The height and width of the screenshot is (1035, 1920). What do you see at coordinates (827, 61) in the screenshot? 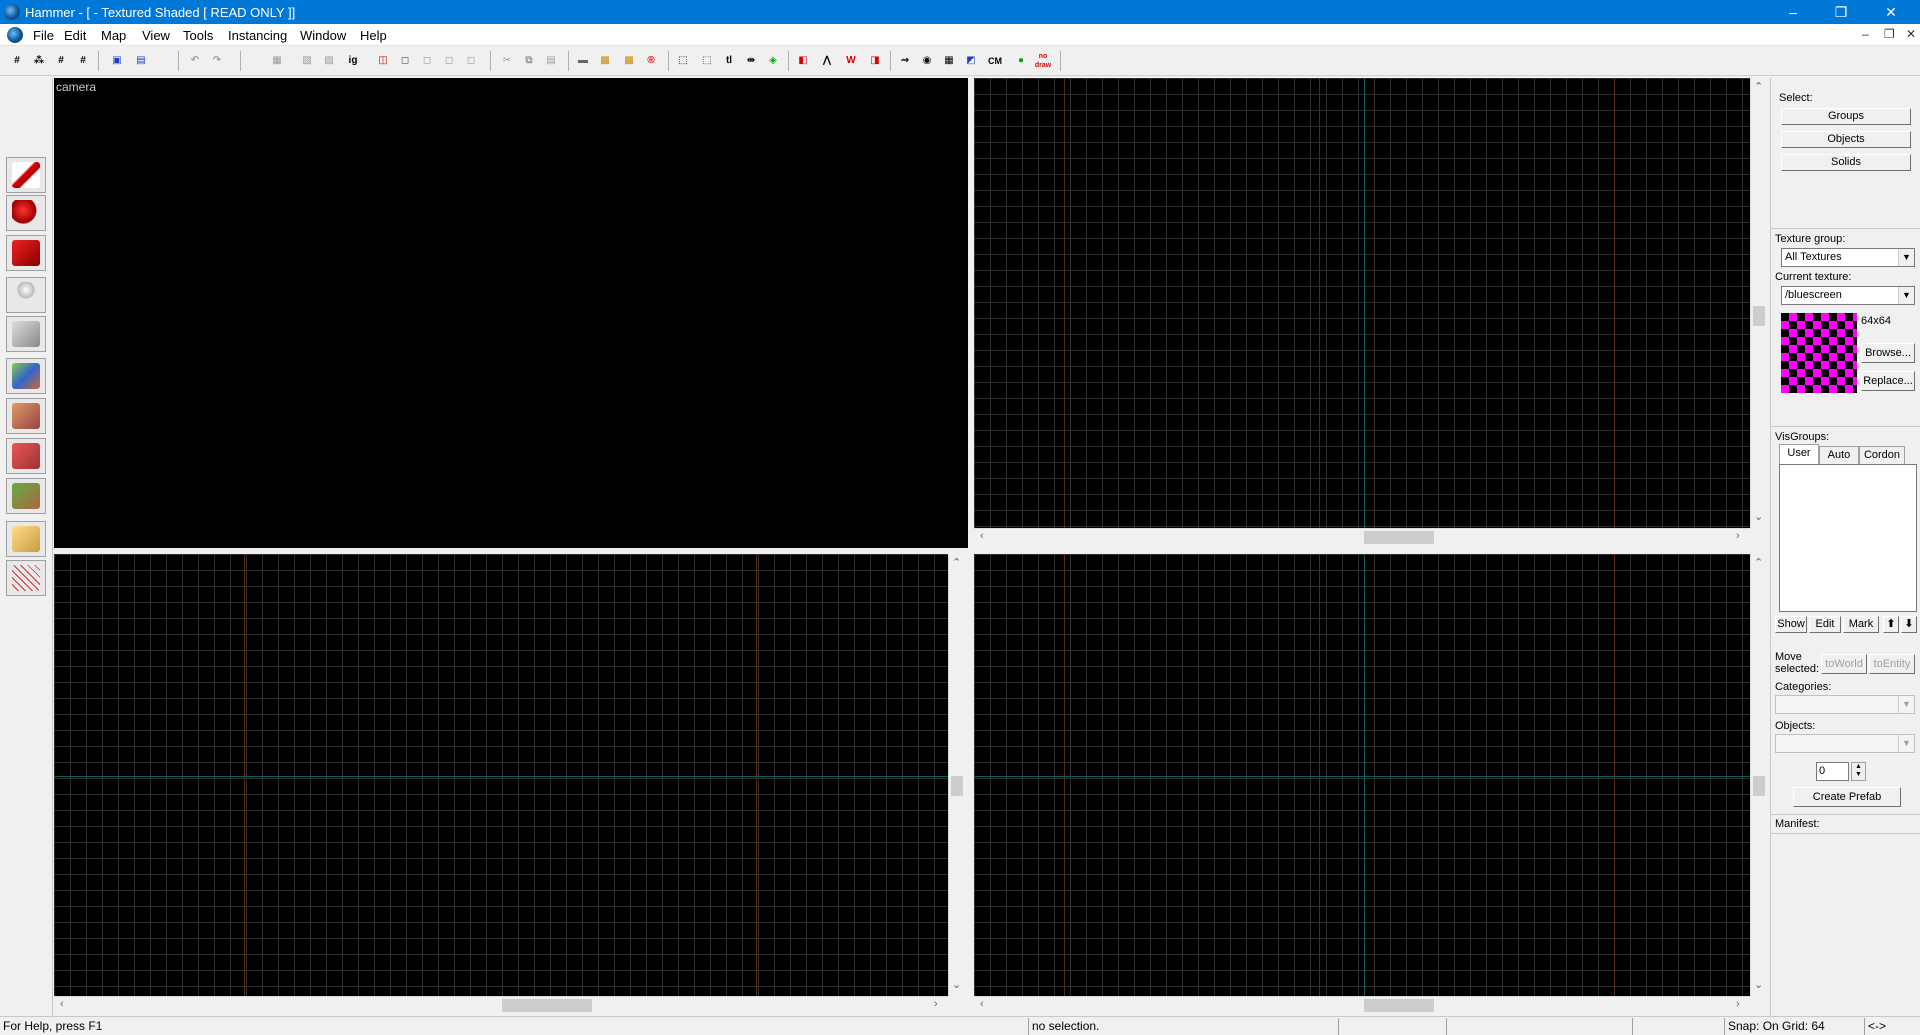
I see `skew-icon: ⋀` at bounding box center [827, 61].